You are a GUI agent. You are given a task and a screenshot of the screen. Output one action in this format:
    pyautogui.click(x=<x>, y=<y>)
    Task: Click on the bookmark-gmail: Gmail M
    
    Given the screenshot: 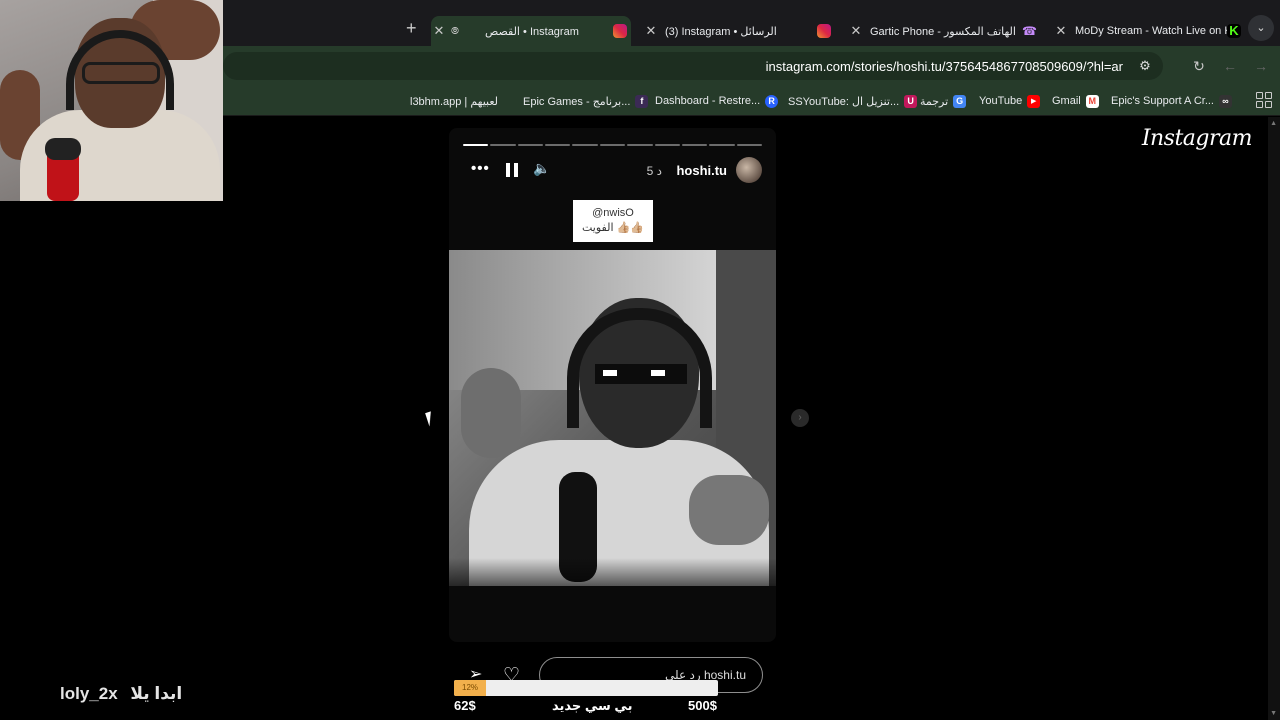 What is the action you would take?
    pyautogui.click(x=1075, y=101)
    